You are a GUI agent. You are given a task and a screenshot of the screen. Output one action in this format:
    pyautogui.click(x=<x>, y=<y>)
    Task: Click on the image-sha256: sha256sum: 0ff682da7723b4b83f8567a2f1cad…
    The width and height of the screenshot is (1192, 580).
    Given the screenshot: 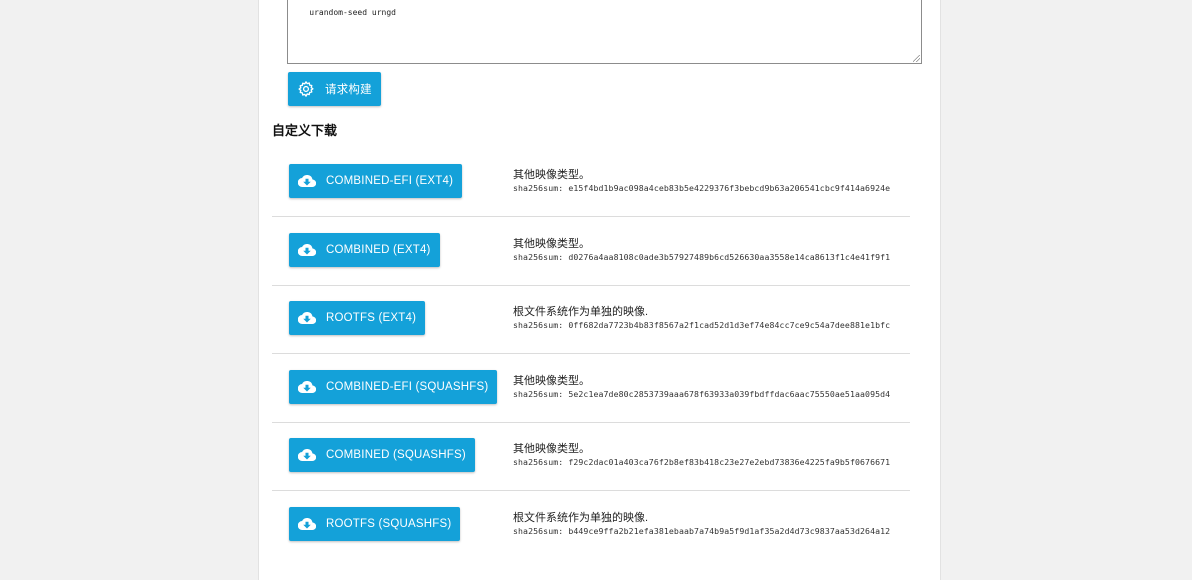 What is the action you would take?
    pyautogui.click(x=702, y=325)
    